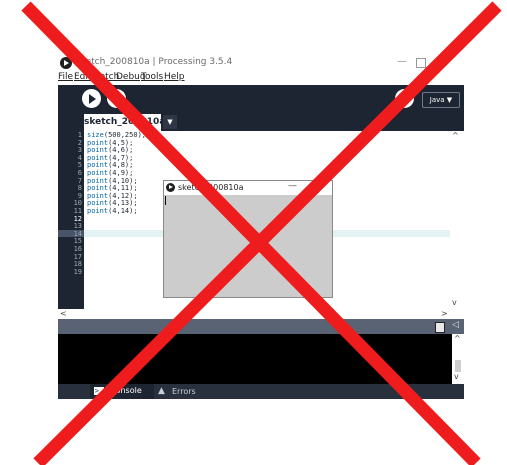  What do you see at coordinates (63, 313) in the screenshot?
I see `scroll-left-icon: <` at bounding box center [63, 313].